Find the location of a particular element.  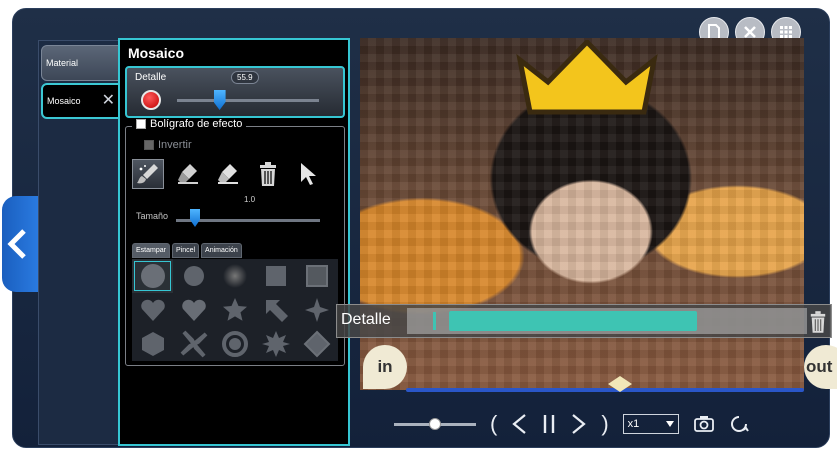

tab-mosaico-label: Mosaico is located at coordinates (64, 101).